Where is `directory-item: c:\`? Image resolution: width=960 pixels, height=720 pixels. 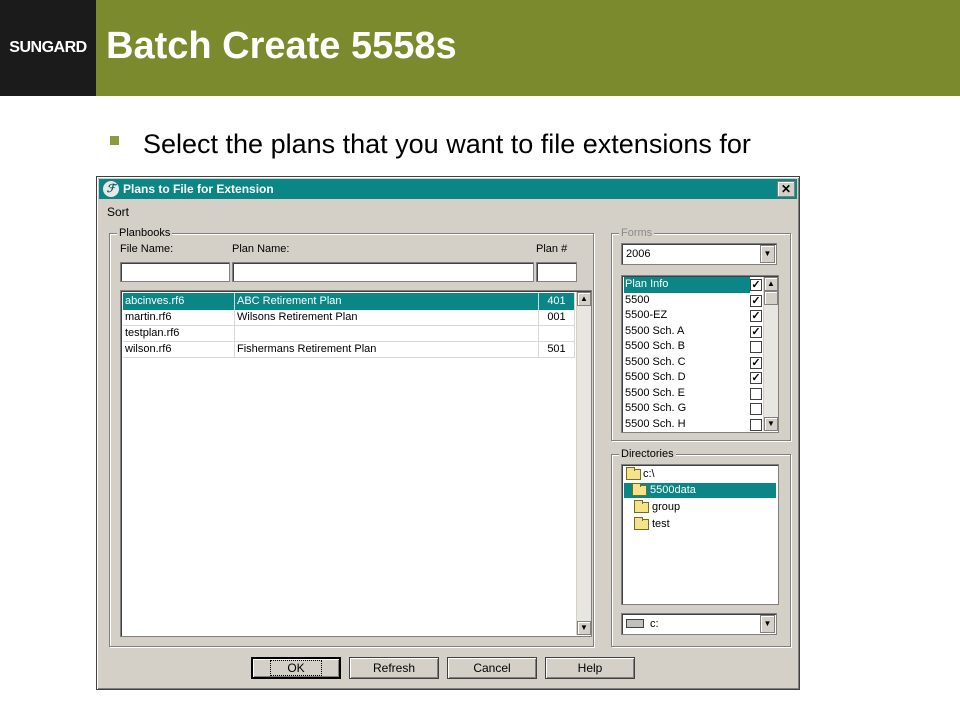
directory-item: c:\ is located at coordinates (664, 474).